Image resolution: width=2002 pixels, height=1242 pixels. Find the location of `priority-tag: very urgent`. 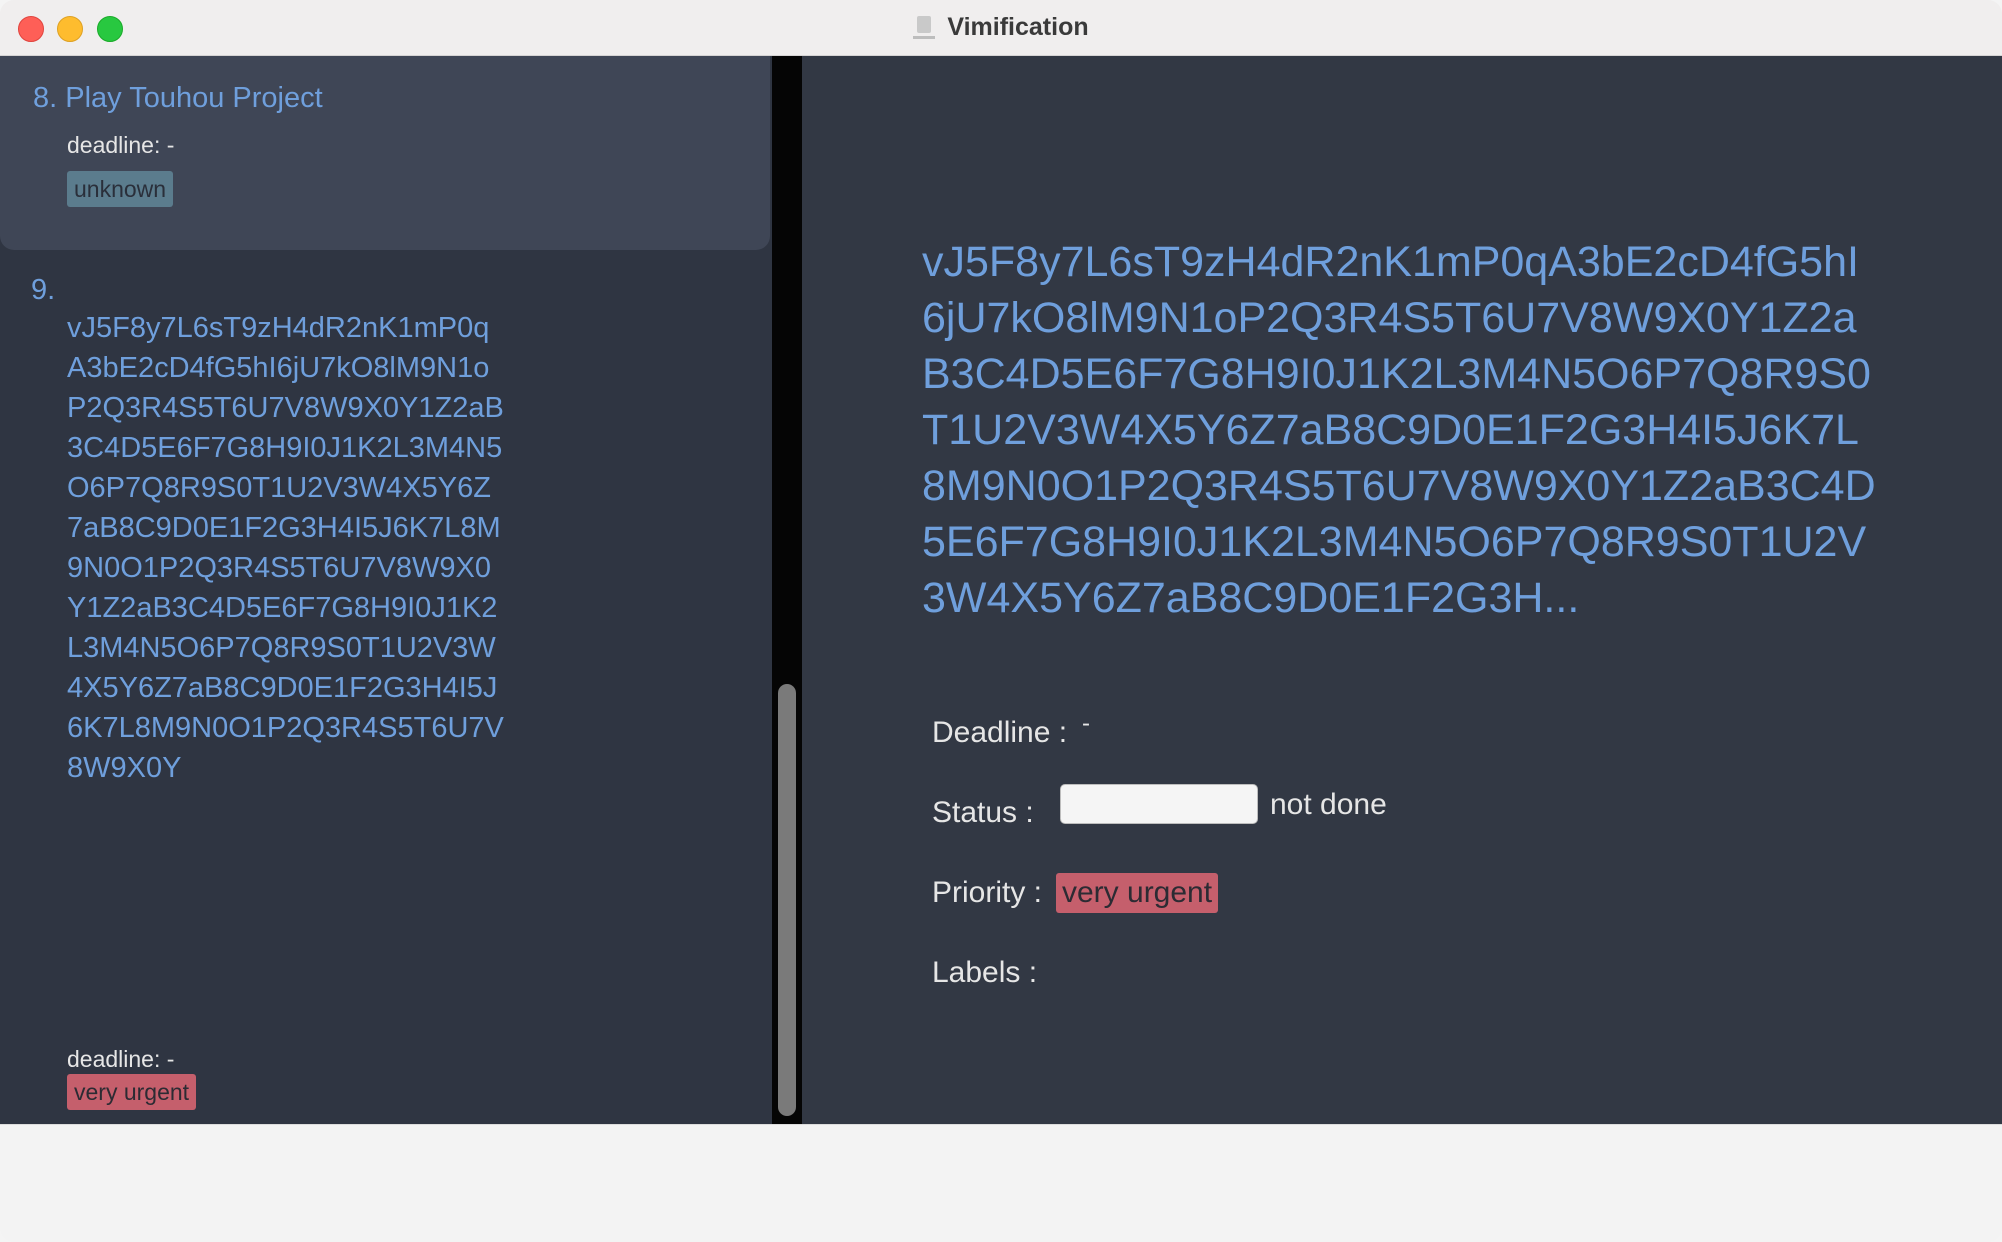

priority-tag: very urgent is located at coordinates (132, 1092).